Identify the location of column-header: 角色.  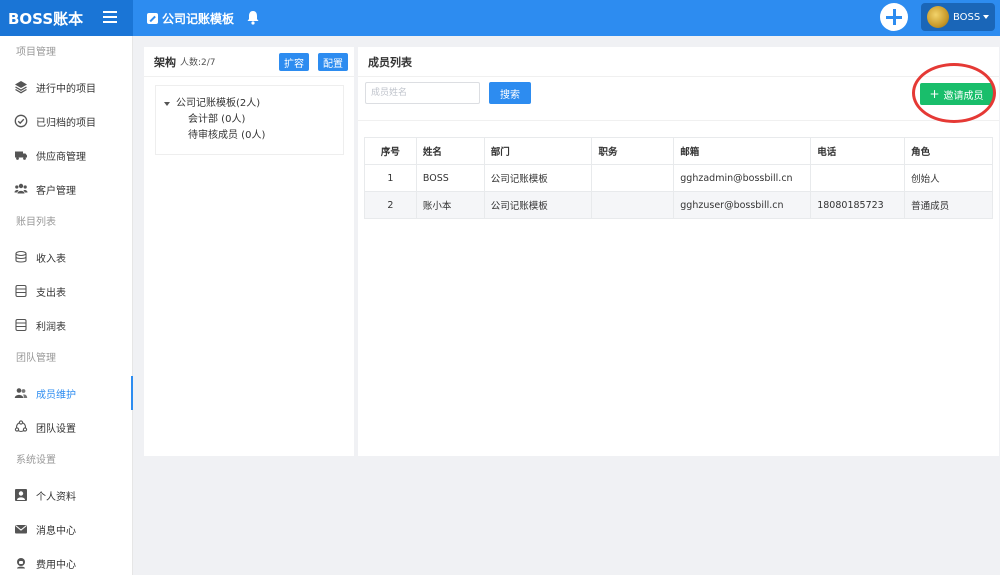
(948, 151).